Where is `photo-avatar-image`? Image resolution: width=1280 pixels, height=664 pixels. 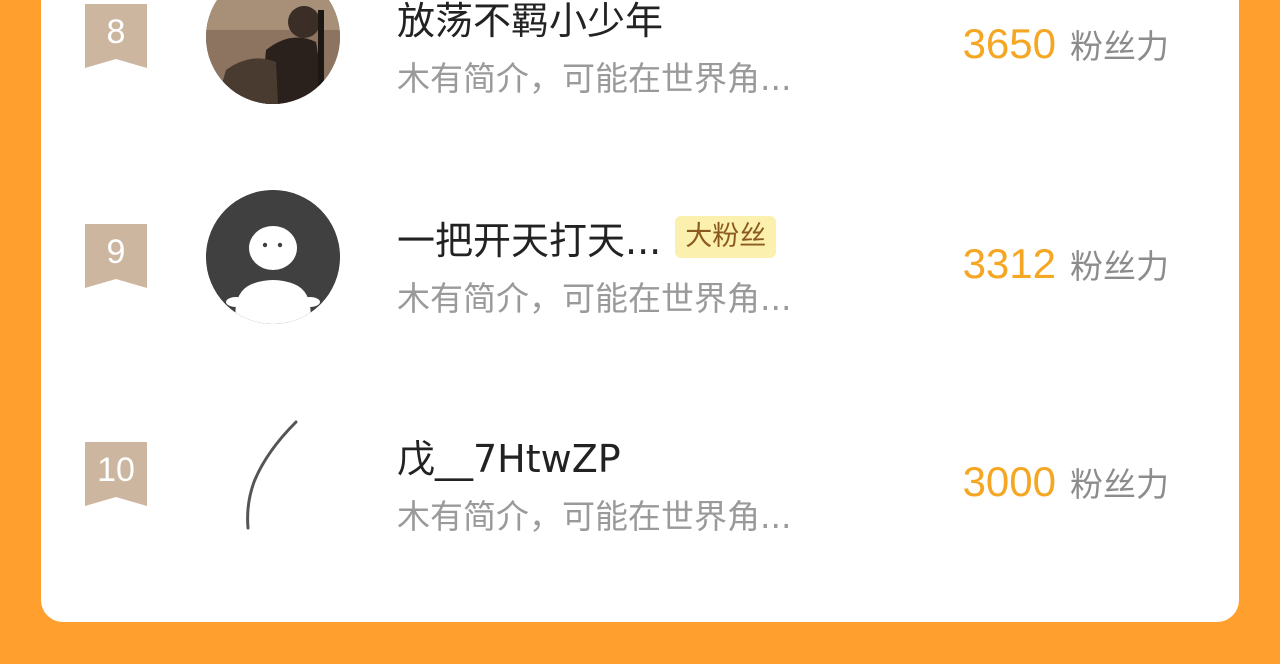
photo-avatar-image is located at coordinates (273, 52).